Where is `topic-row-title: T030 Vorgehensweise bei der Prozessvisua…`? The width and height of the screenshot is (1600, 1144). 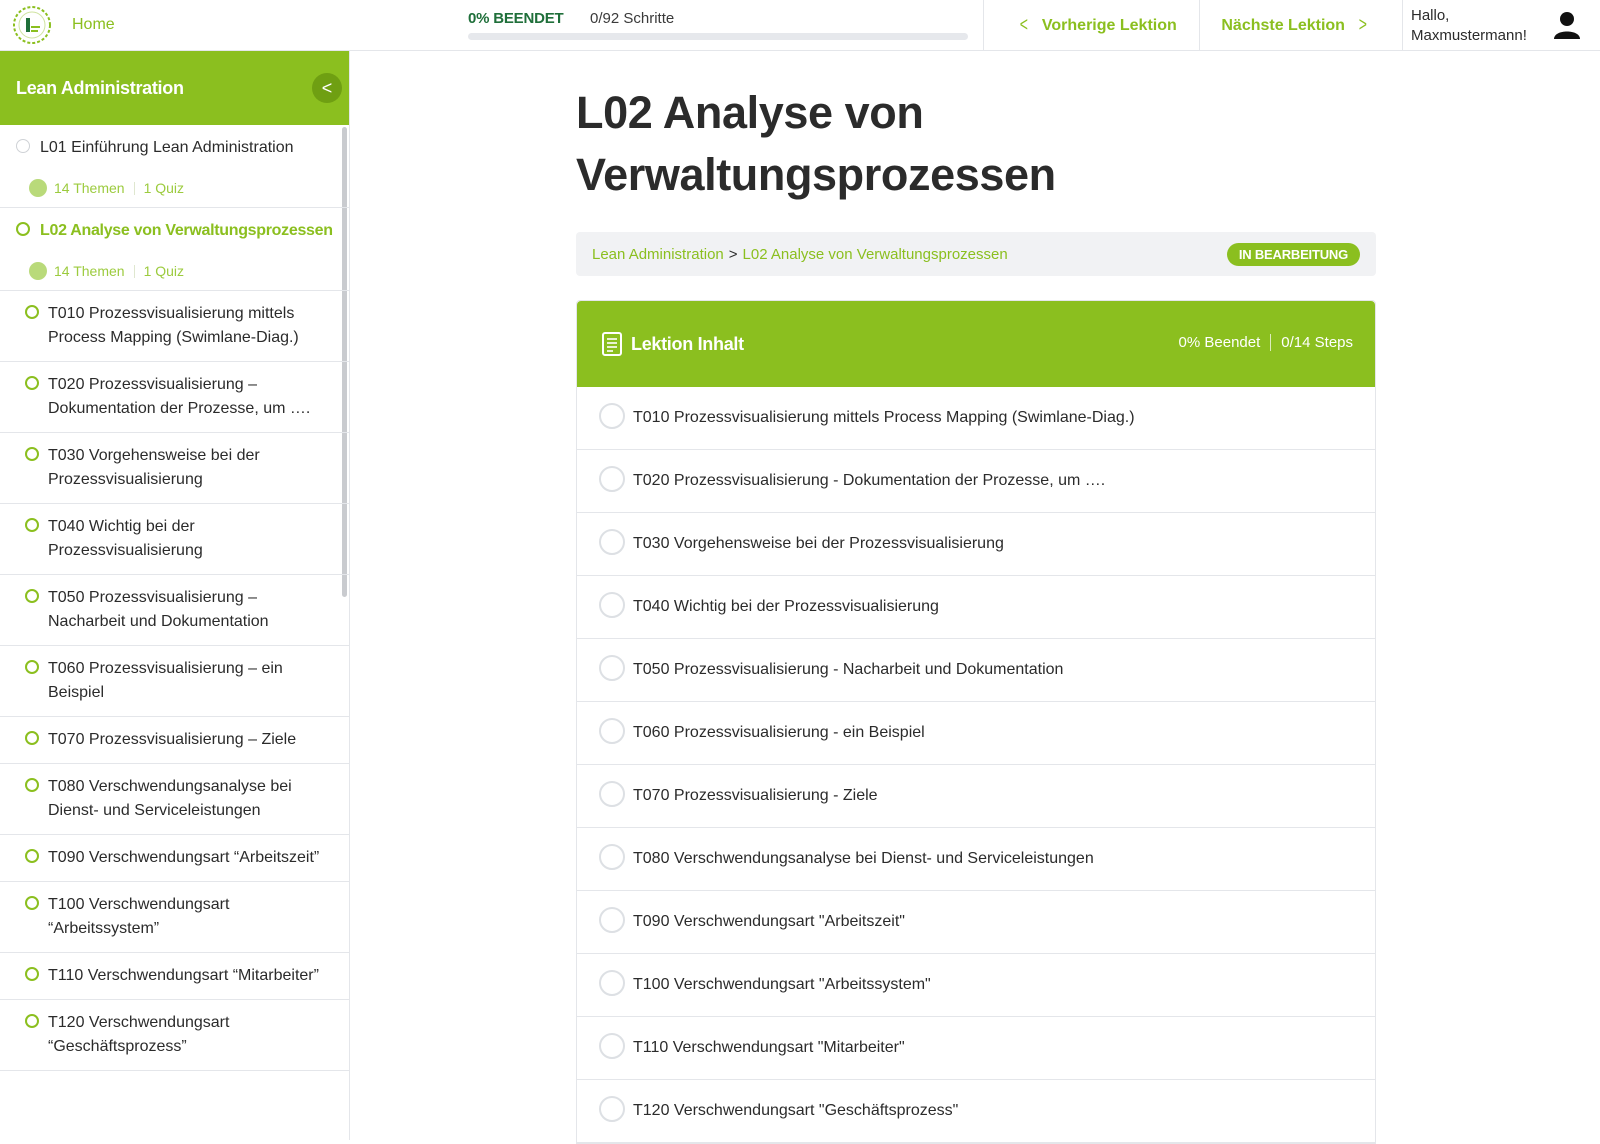
topic-row-title: T030 Vorgehensweise bei der Prozessvisua… is located at coordinates (818, 543).